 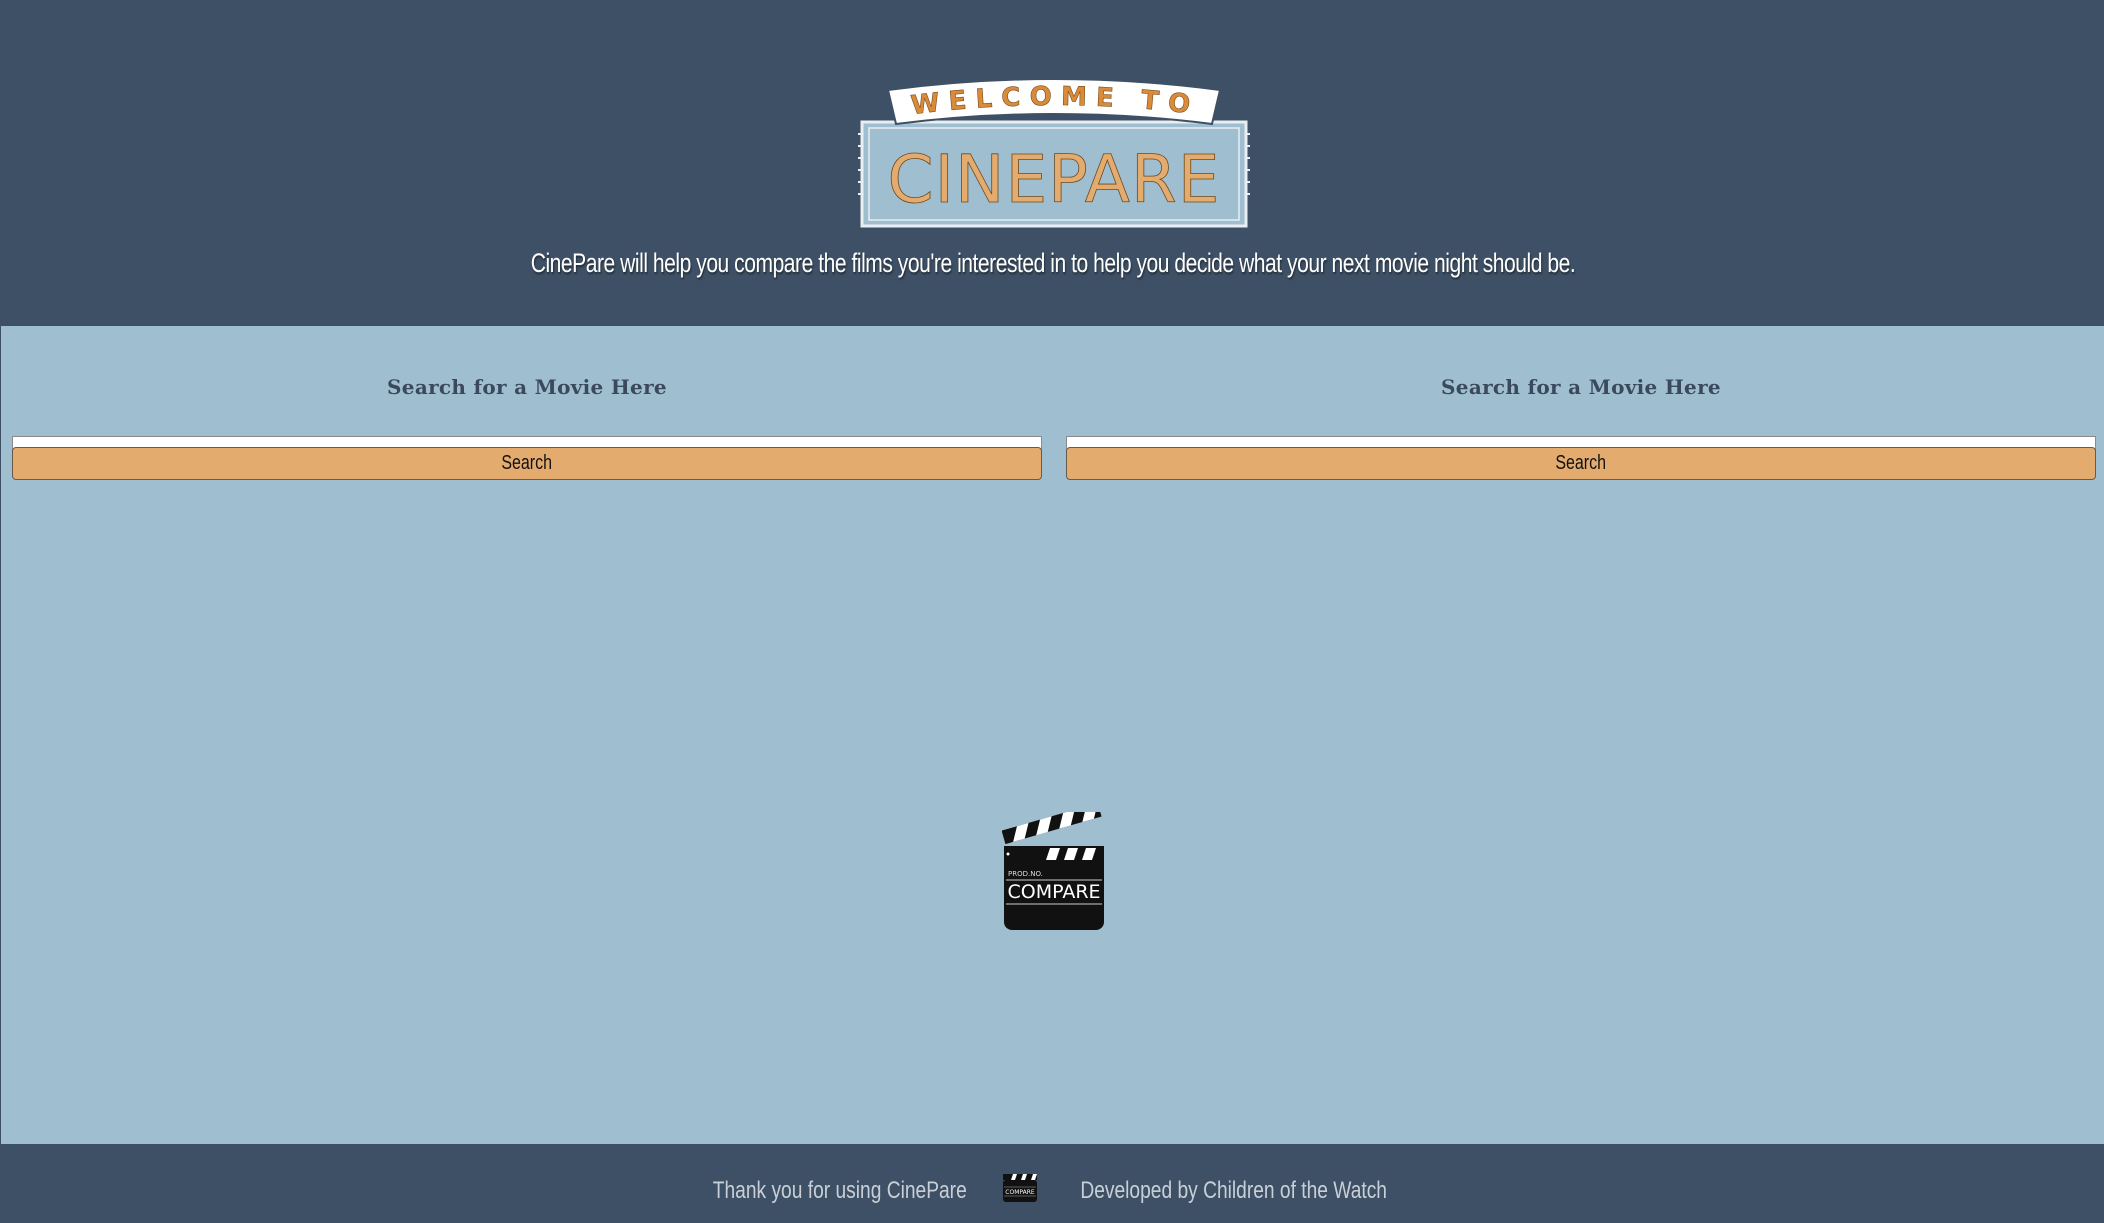 I want to click on footer-thanks-text: Thank you for using CinePare, so click(x=839, y=1190).